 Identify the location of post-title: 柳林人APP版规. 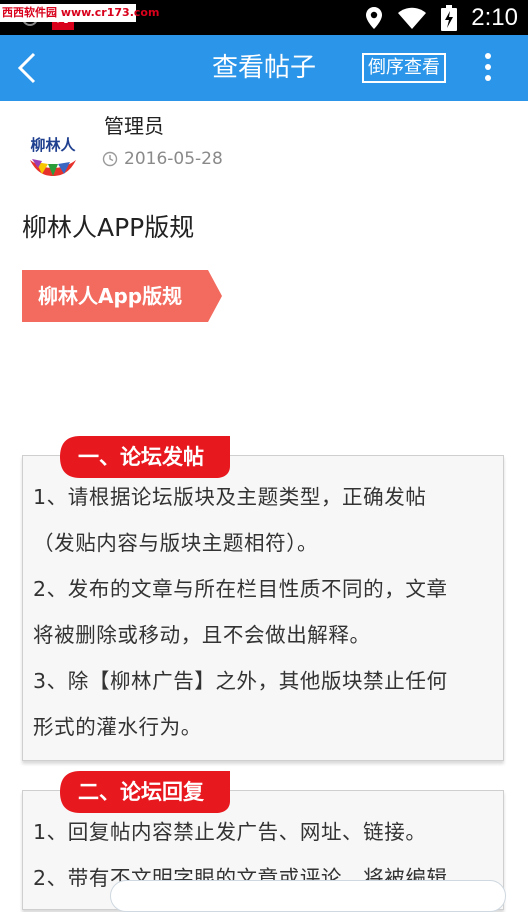
(108, 227).